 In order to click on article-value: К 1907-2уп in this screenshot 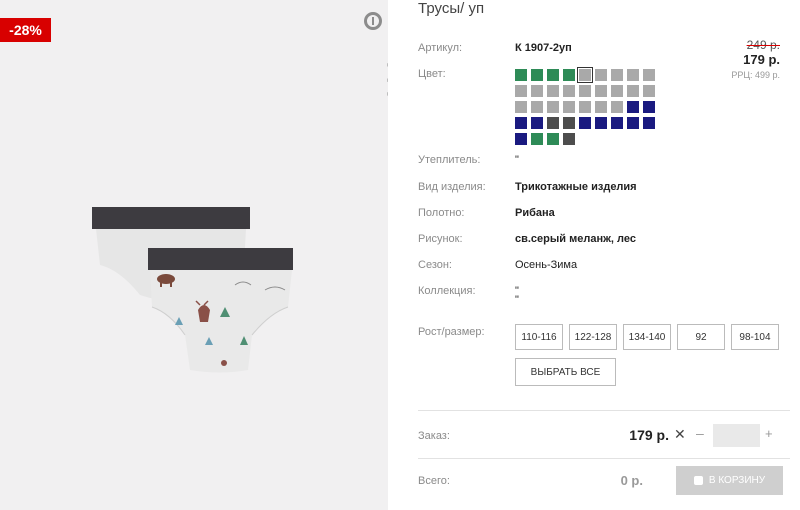, I will do `click(543, 48)`.